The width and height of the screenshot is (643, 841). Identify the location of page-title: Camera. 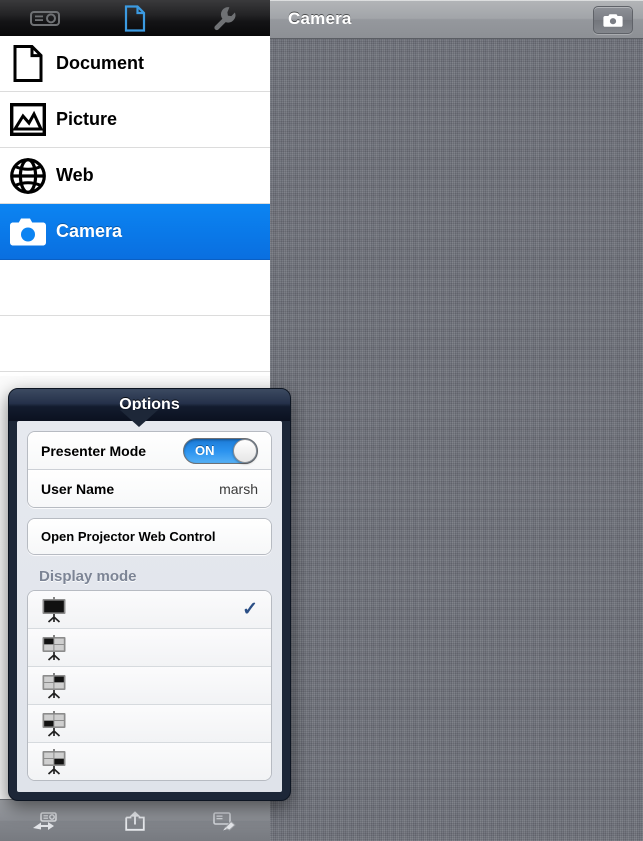
(320, 18).